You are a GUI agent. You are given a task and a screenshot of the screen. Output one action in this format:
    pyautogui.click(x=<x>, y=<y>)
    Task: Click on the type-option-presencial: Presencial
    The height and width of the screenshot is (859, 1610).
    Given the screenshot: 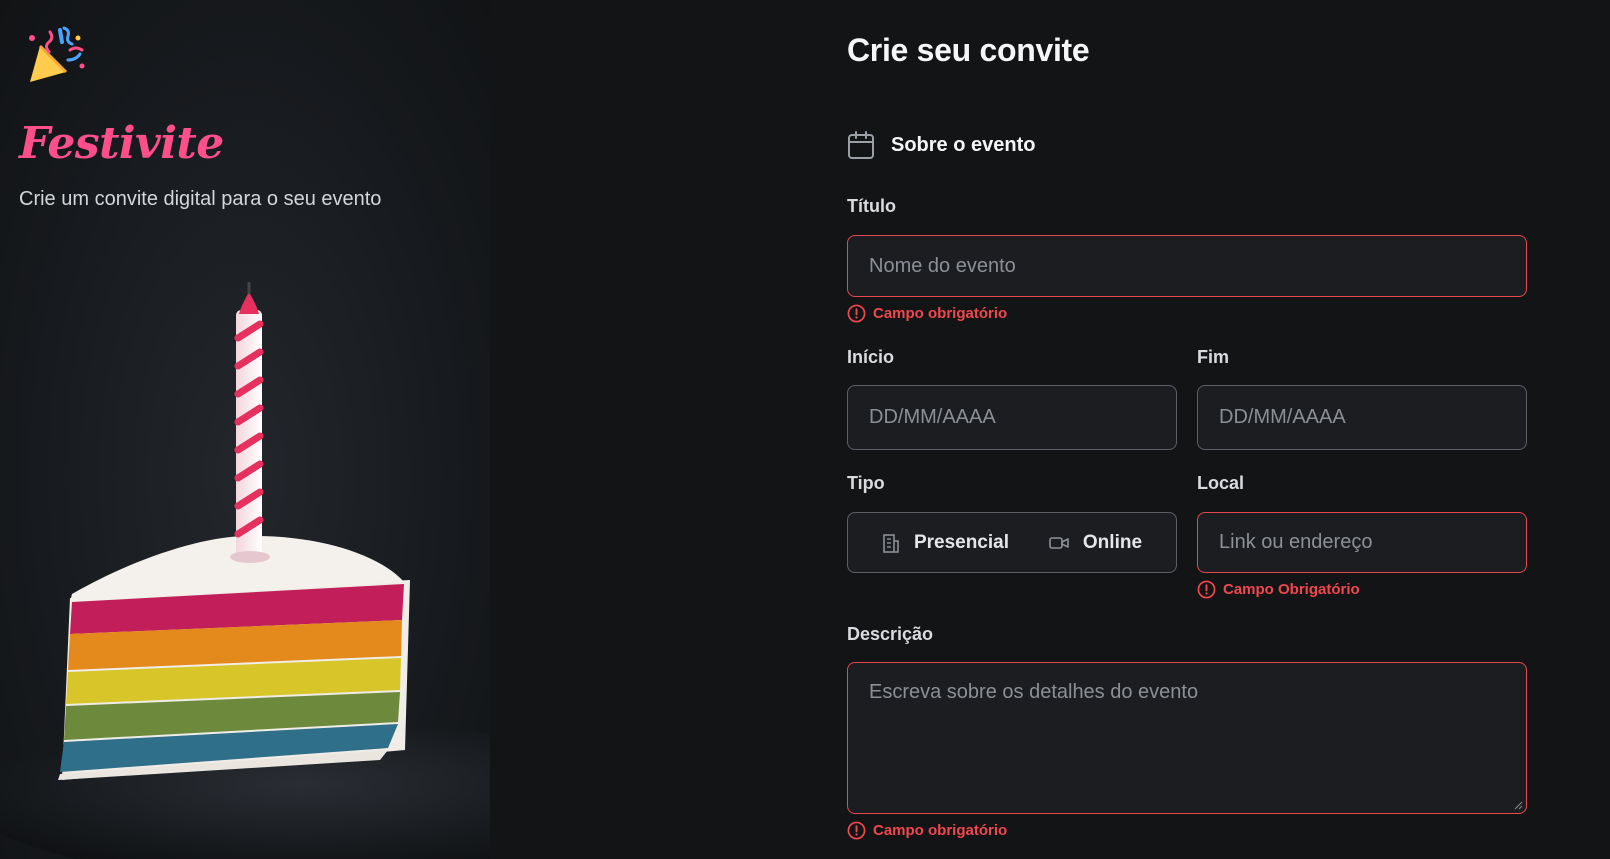 What is the action you would take?
    pyautogui.click(x=945, y=543)
    